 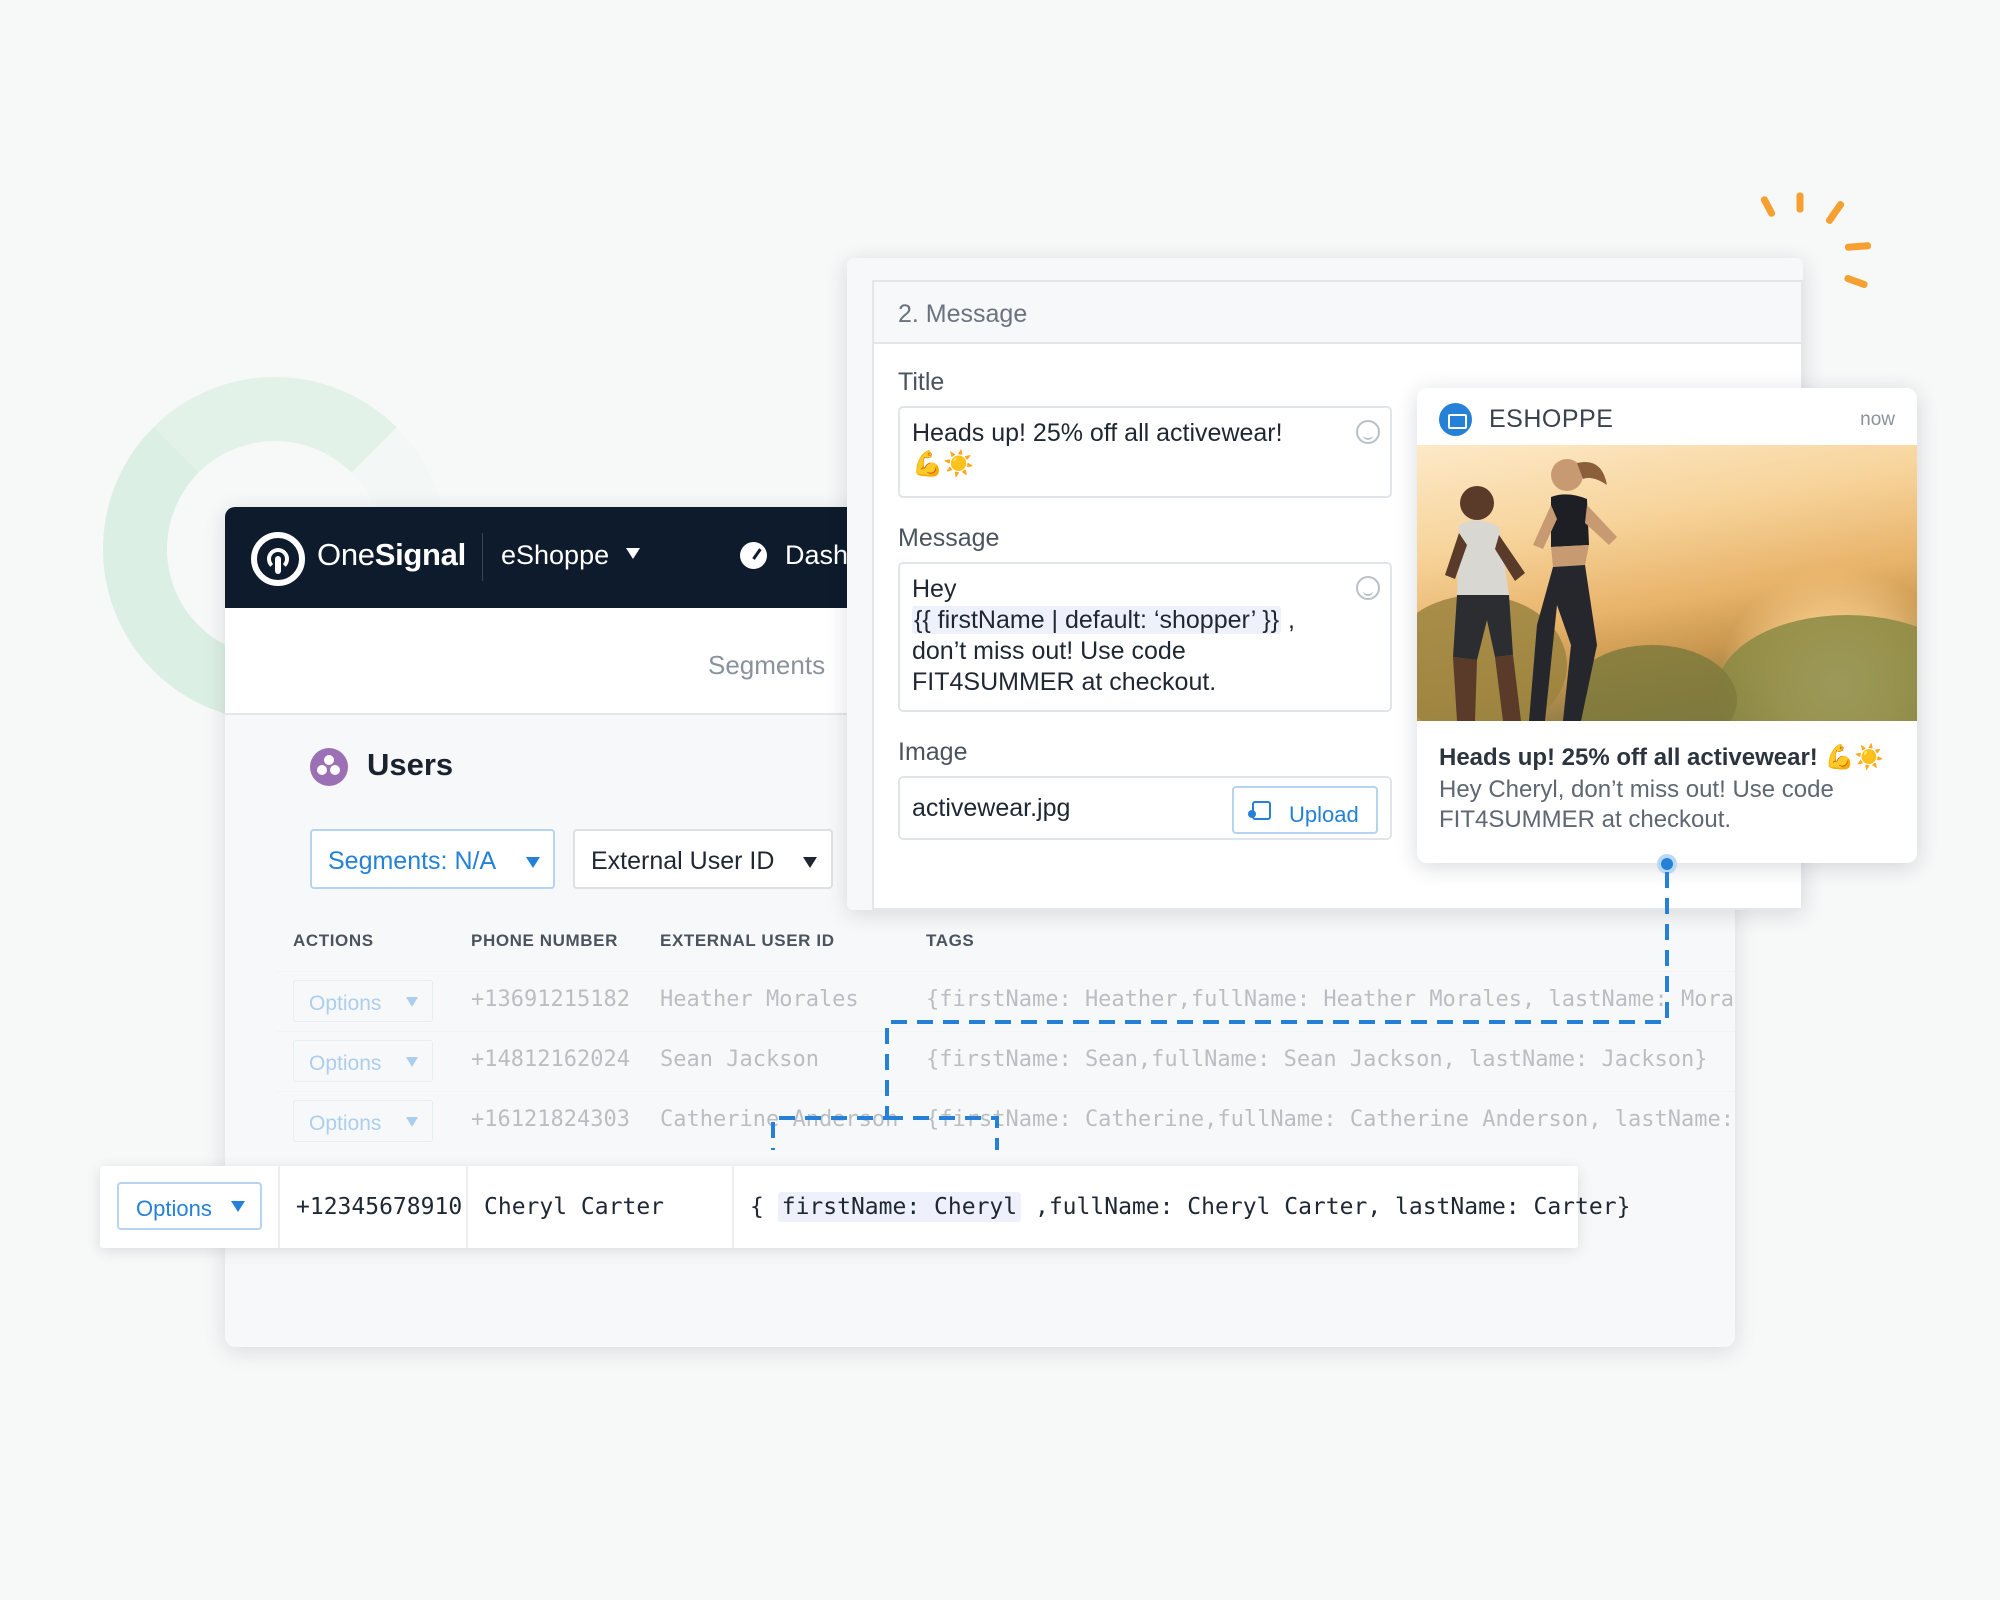 What do you see at coordinates (1531, 590) in the screenshot?
I see `runners-illustration` at bounding box center [1531, 590].